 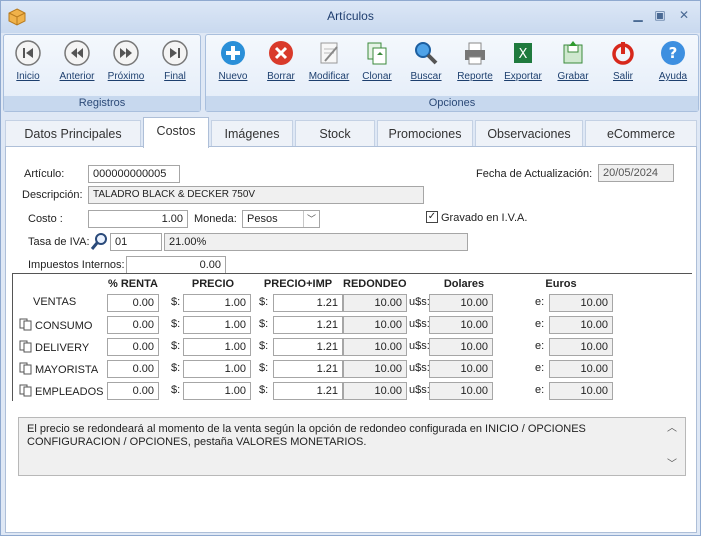 What do you see at coordinates (136, 242) in the screenshot?
I see `iva-code-field: 01` at bounding box center [136, 242].